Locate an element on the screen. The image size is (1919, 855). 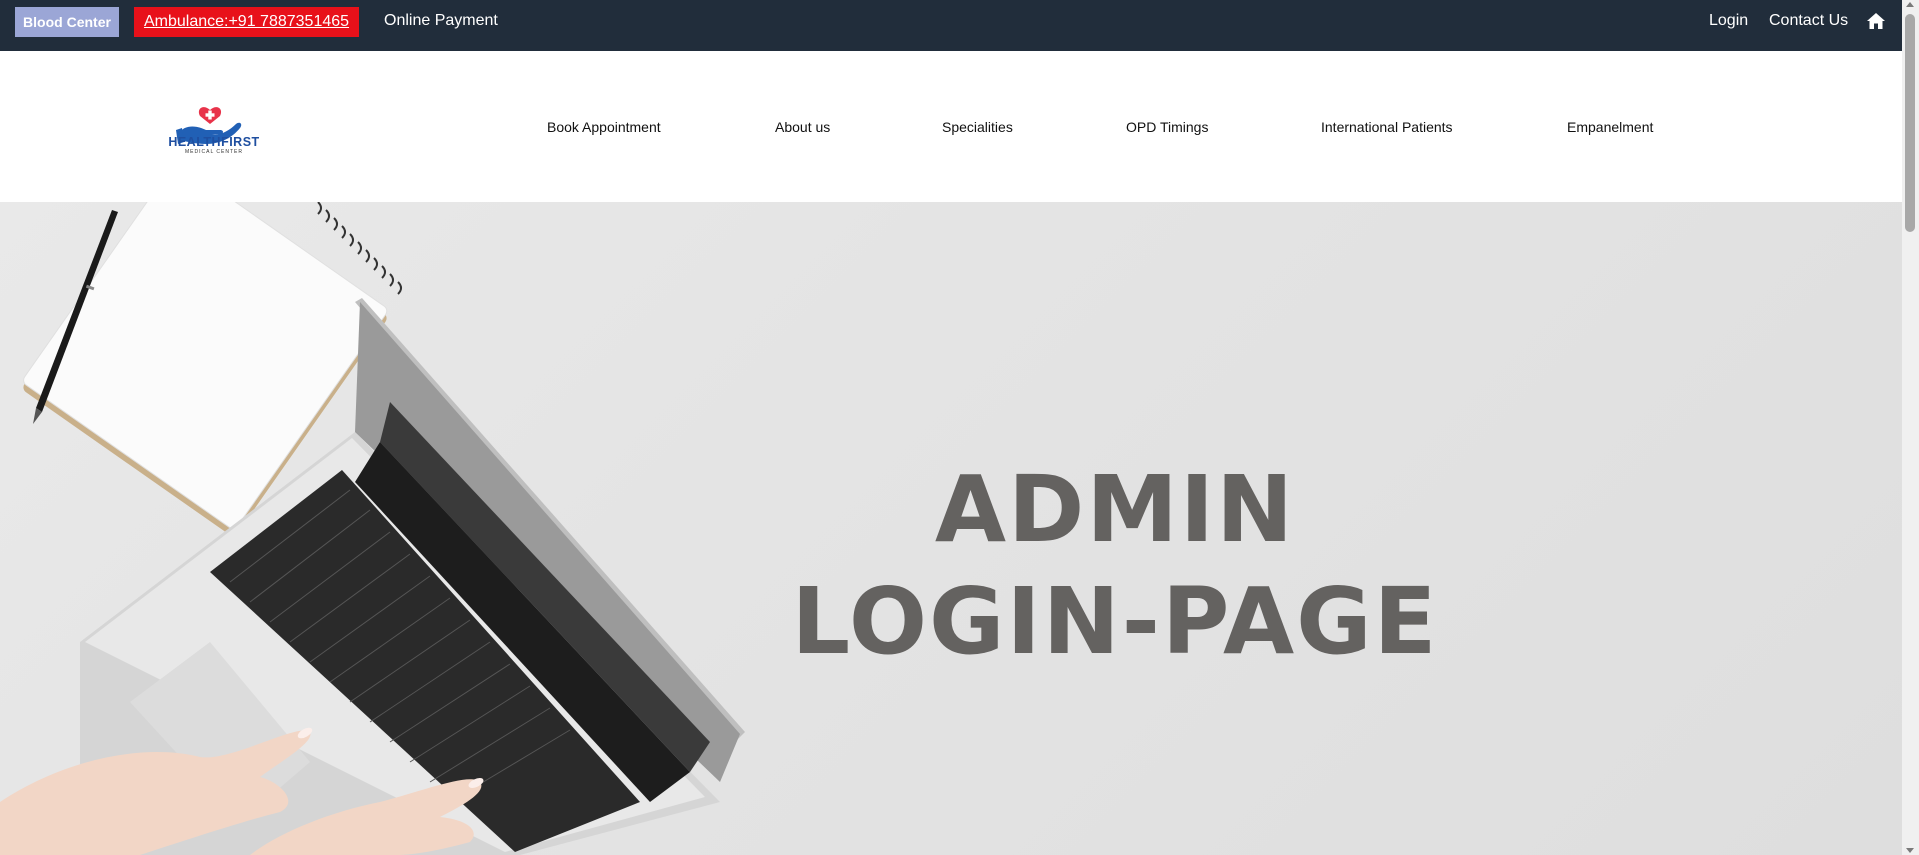
hero-title-line2: LOGIN-PAGE is located at coordinates (1115, 621).